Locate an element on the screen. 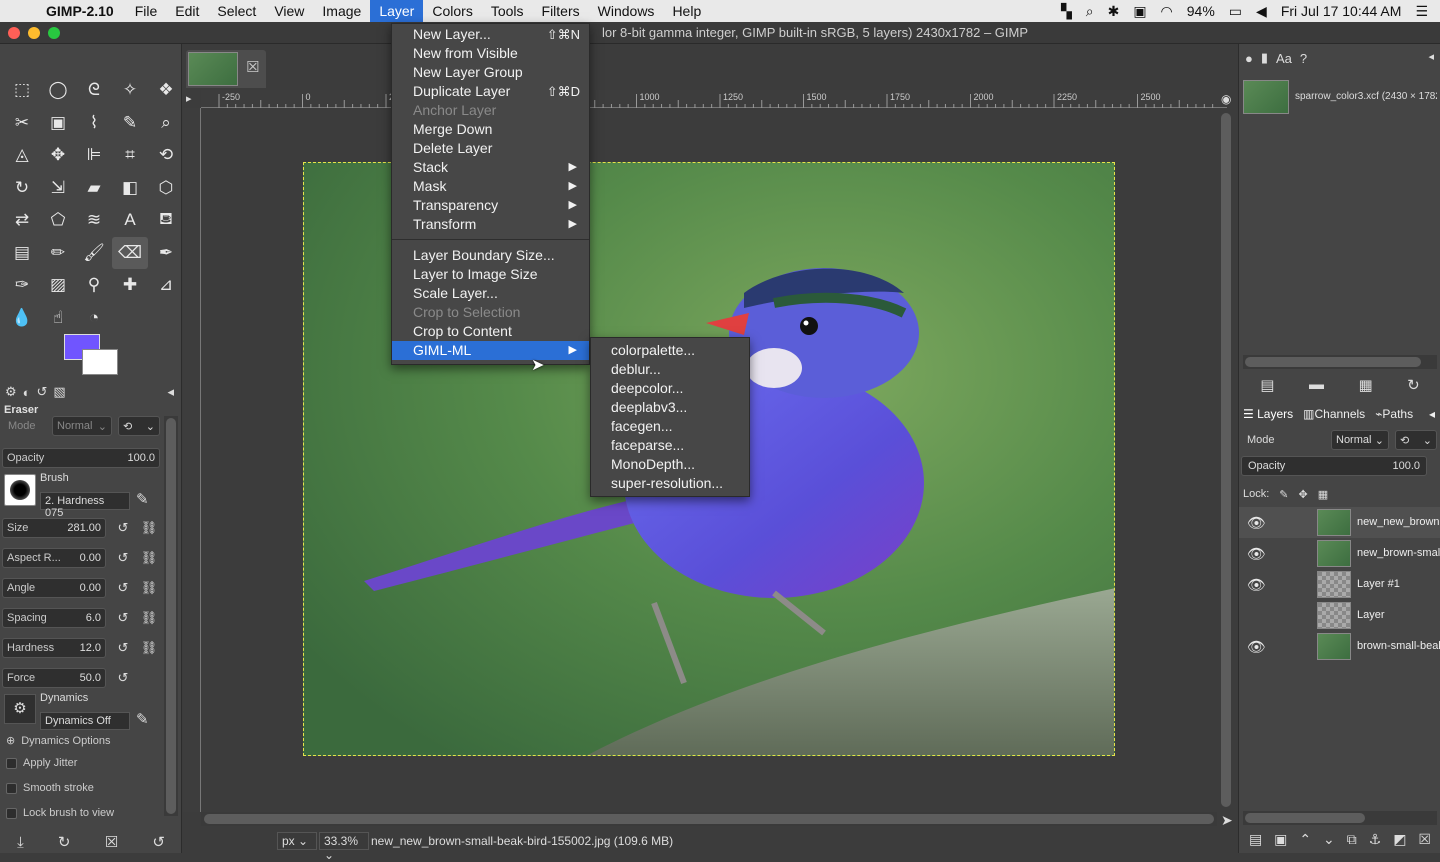 This screenshot has width=1440, height=862. reset-tool-options-icon: ↺ is located at coordinates (158, 842).